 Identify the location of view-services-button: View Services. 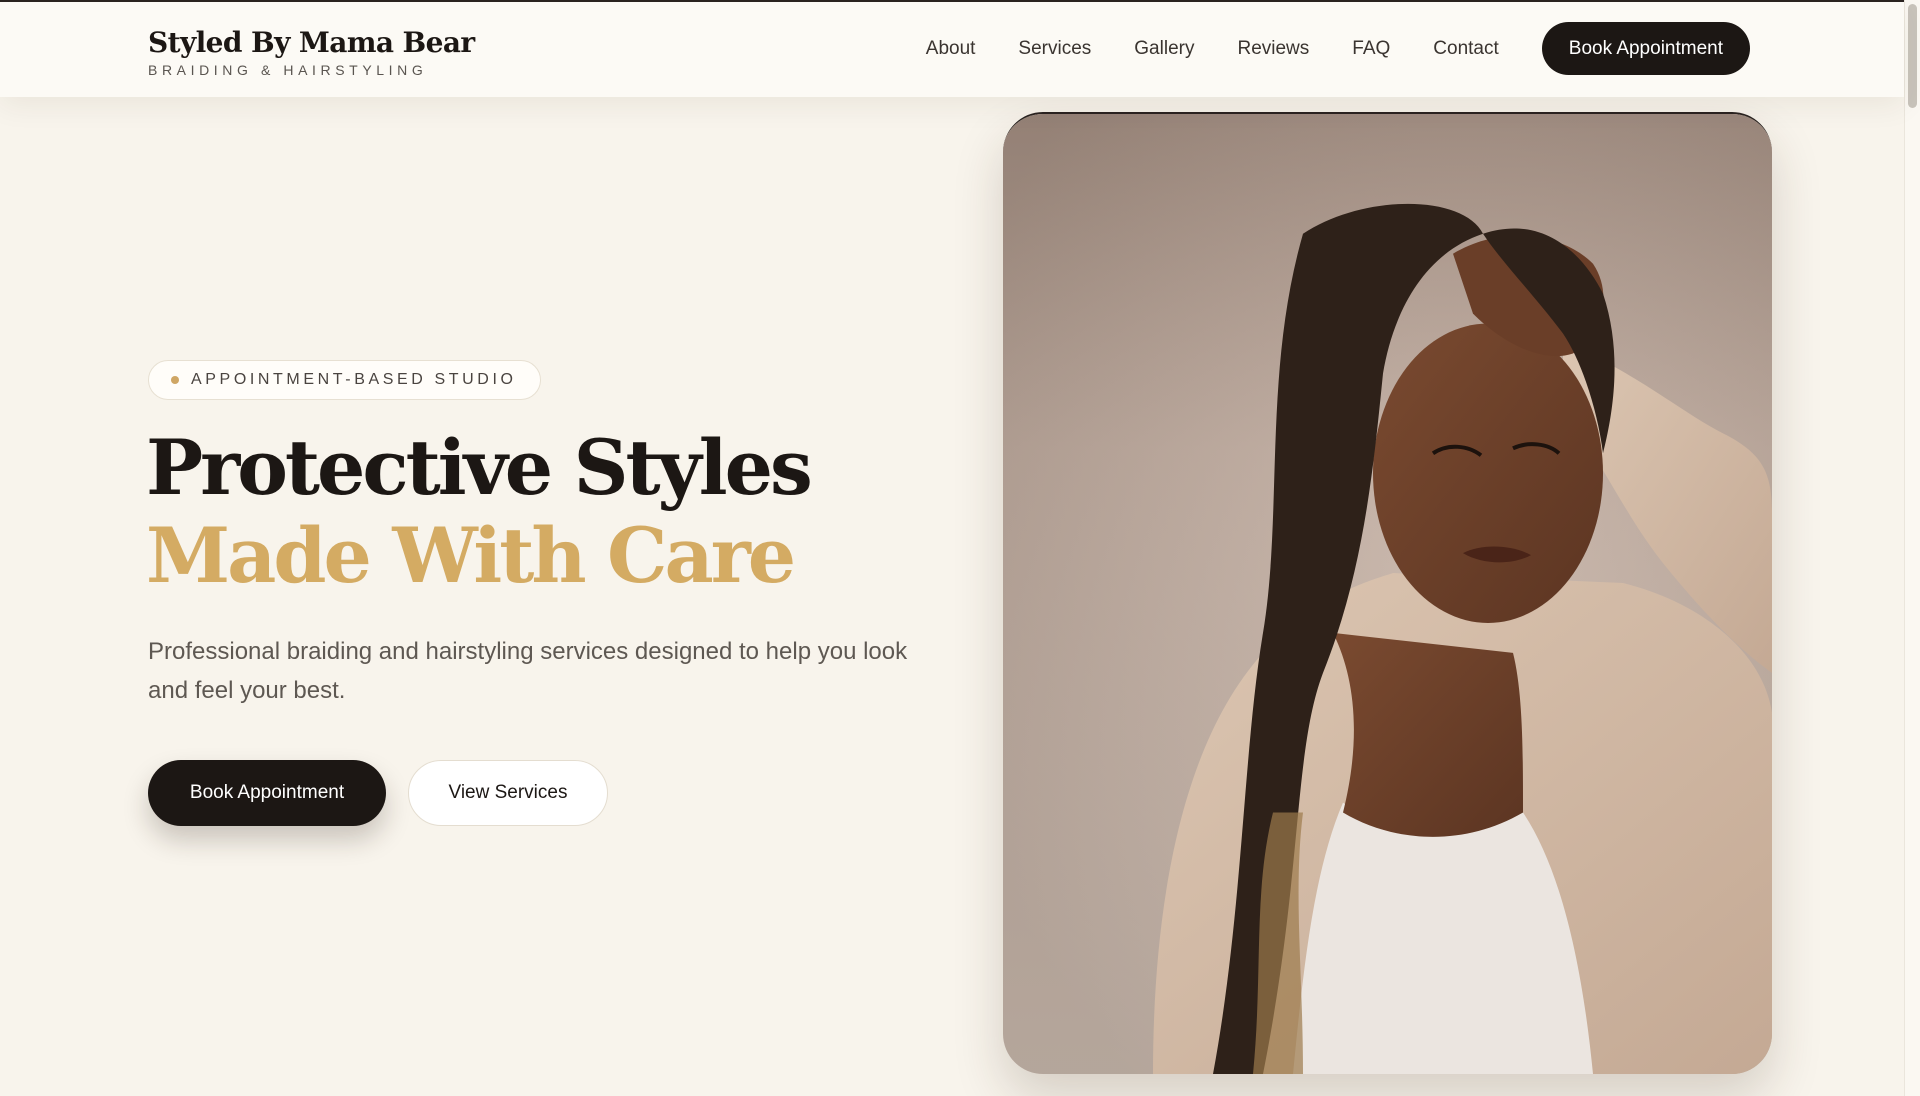
(508, 793).